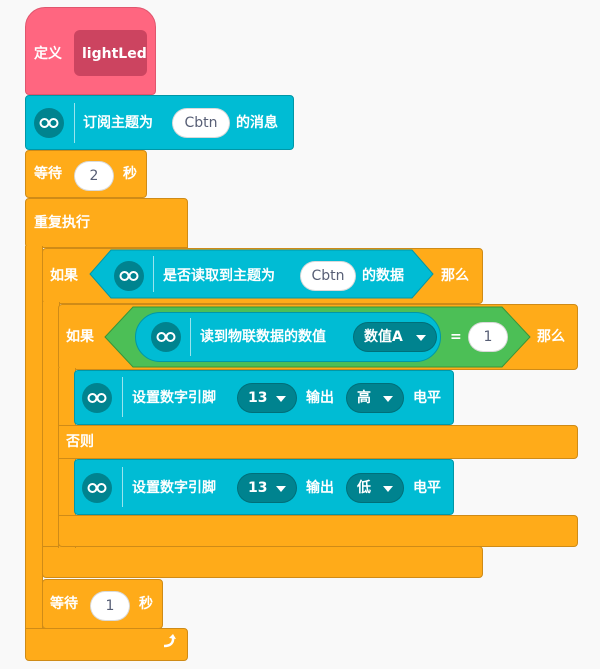  What do you see at coordinates (174, 488) in the screenshot?
I see `set-pin-low-label: 设置数字引脚` at bounding box center [174, 488].